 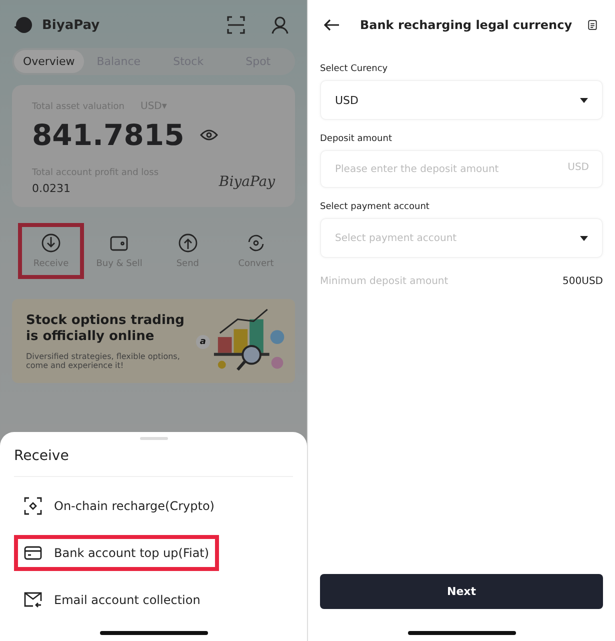 I want to click on card-icon, so click(x=33, y=553).